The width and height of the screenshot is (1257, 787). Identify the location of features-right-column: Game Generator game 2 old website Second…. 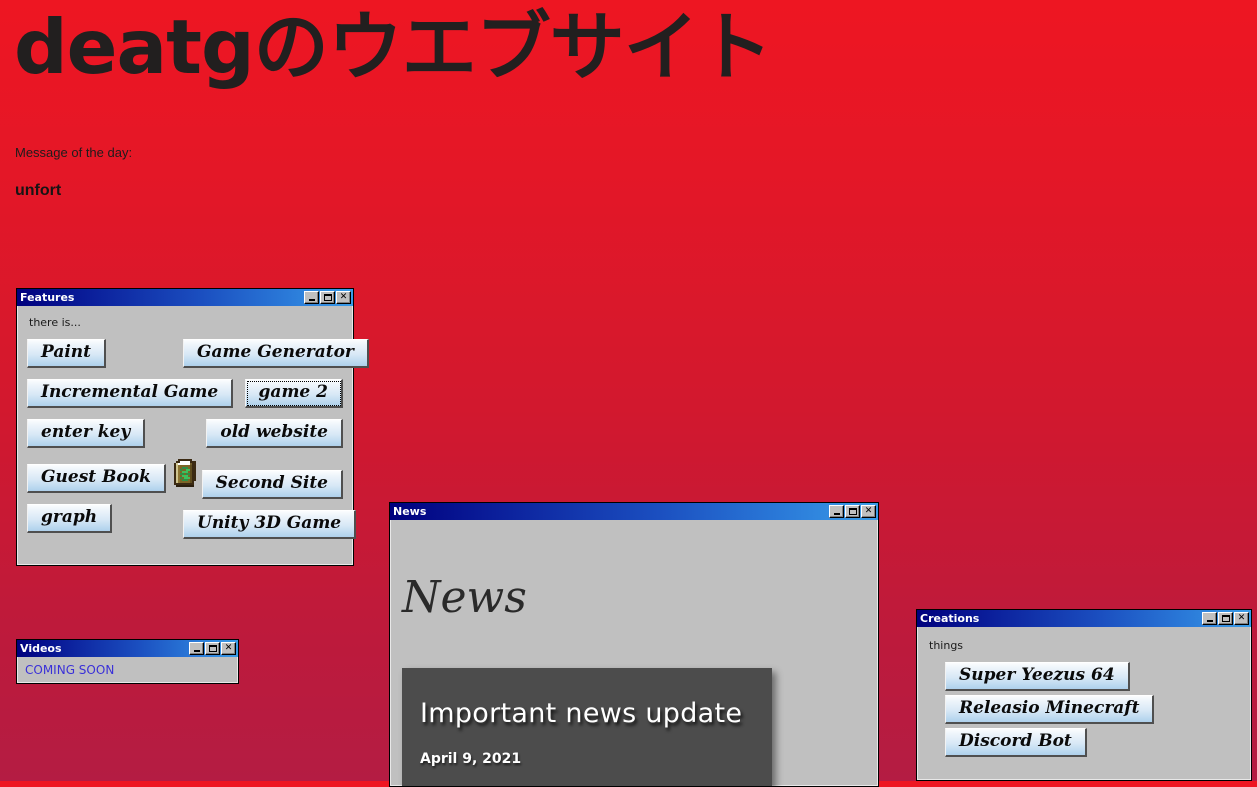
(276, 444).